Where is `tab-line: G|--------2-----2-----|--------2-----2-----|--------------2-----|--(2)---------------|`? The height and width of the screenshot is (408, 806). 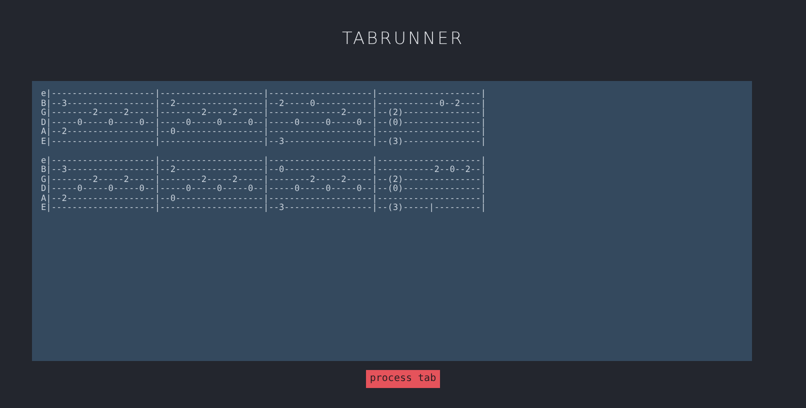 tab-line: G|--------2-----2-----|--------2-----2-----|--------------2-----|--(2)---------------| is located at coordinates (264, 113).